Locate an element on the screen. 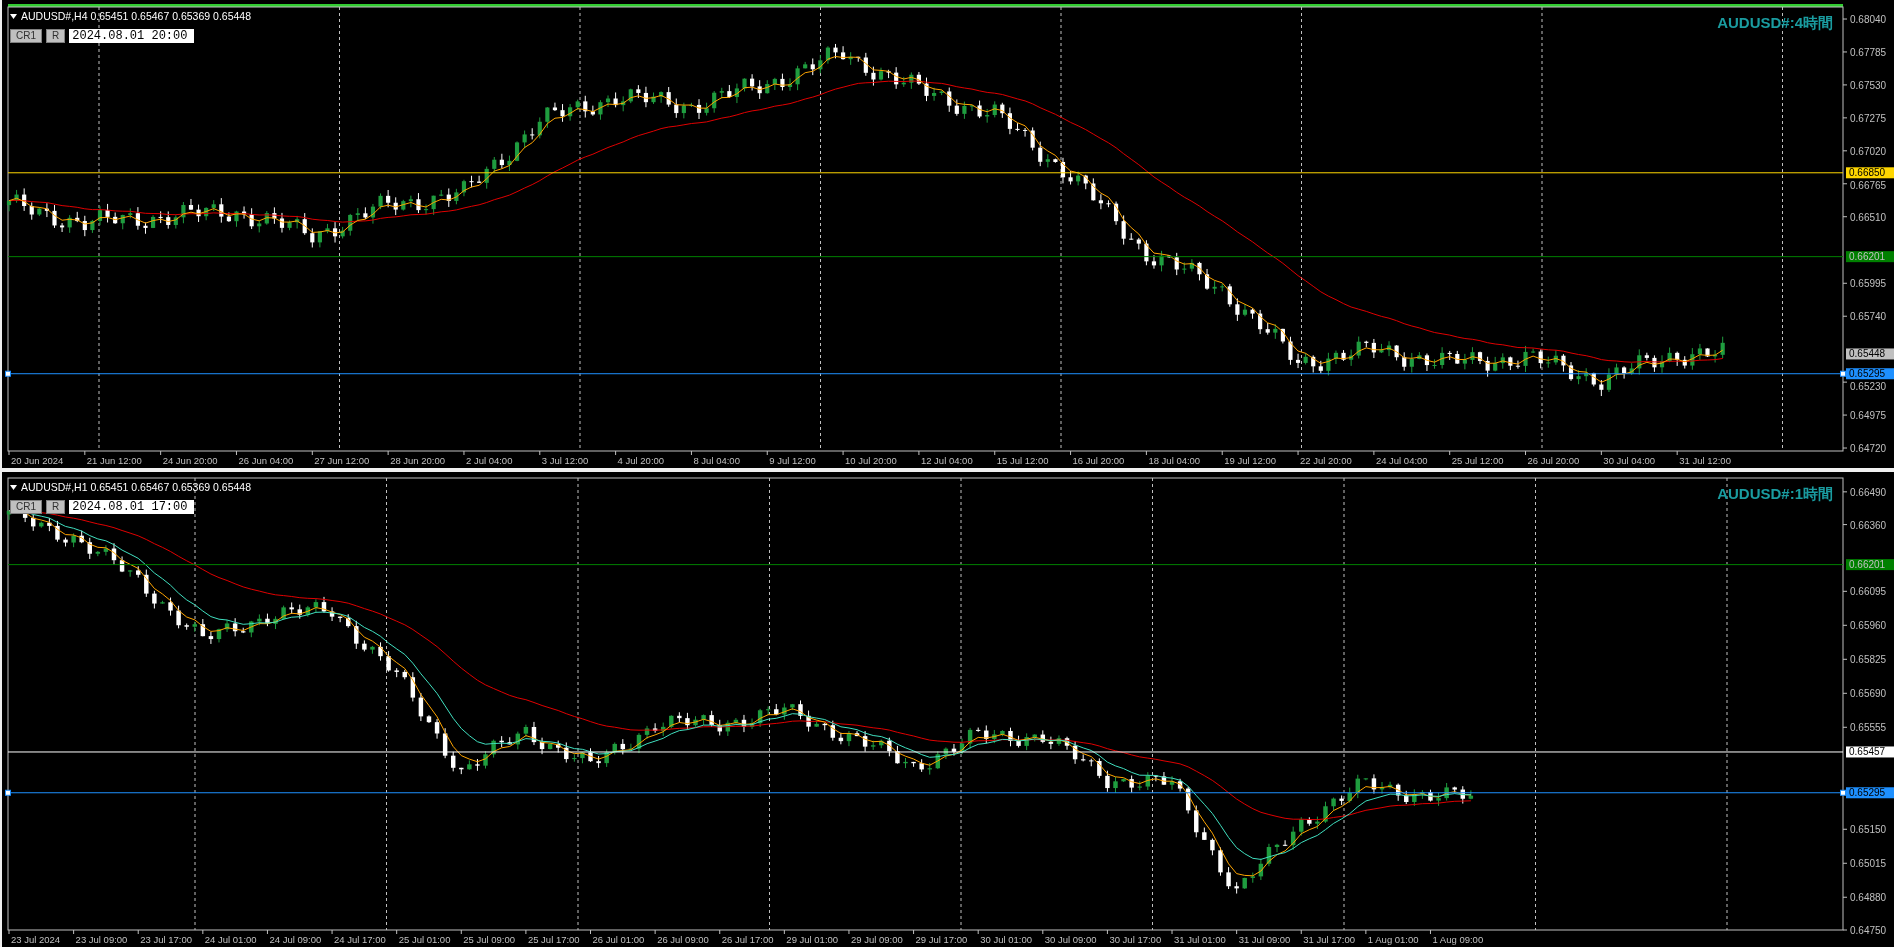 This screenshot has width=1894, height=947. price-axis-label: 0.65690 is located at coordinates (1868, 694).